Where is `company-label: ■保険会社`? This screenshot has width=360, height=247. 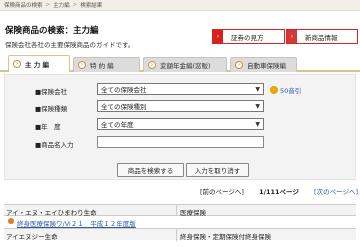
company-label: ■保険会社 is located at coordinates (51, 92).